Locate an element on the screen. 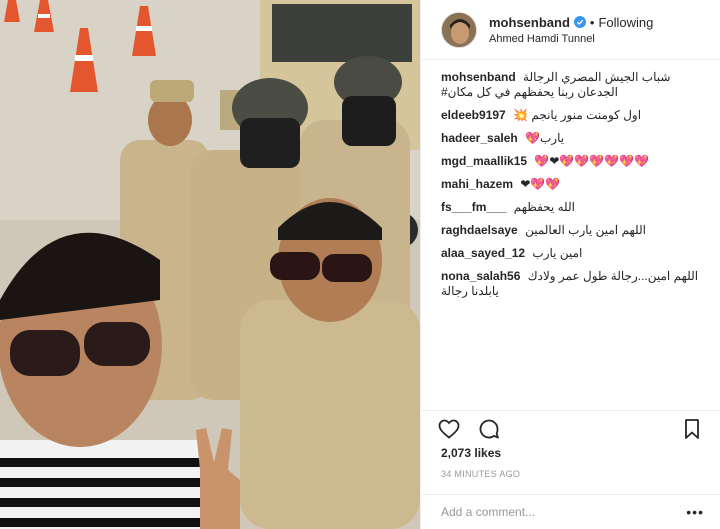 The width and height of the screenshot is (720, 529). comment-item: raghdaelsaye اللهم امين يارب العالمين is located at coordinates (574, 230).